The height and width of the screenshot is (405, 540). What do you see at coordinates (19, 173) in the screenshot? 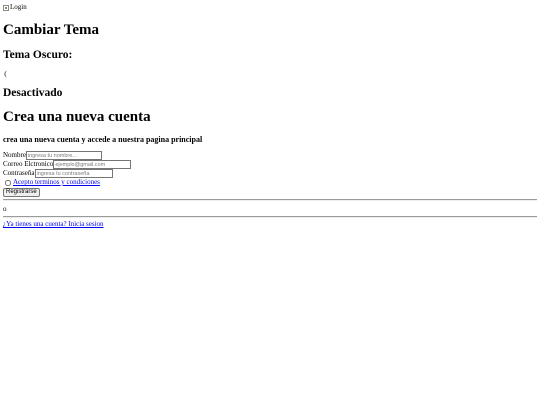
I see `password-label: Contraseña` at bounding box center [19, 173].